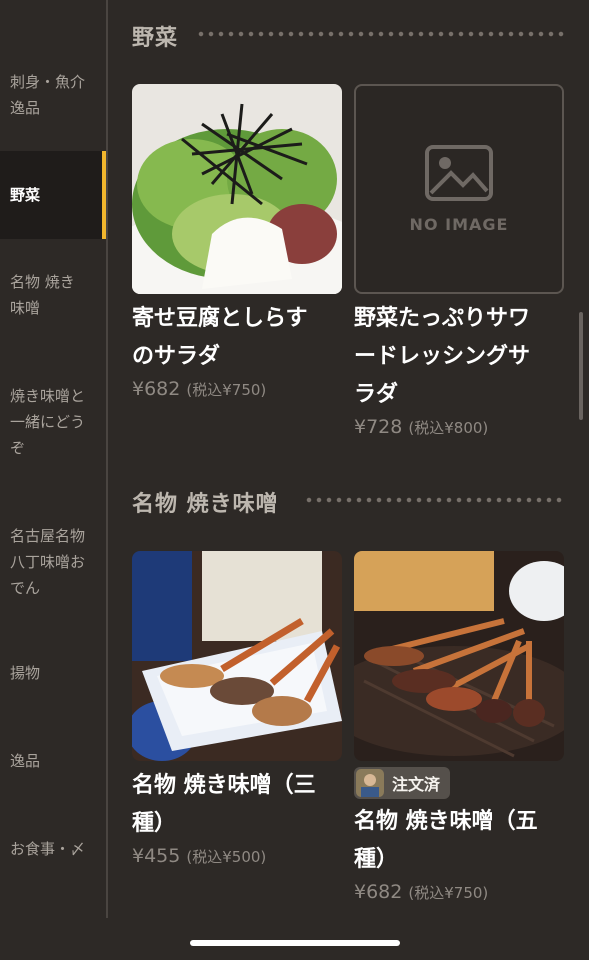 The image size is (589, 960). I want to click on sidebar-item-label: 揚物, so click(25, 673).